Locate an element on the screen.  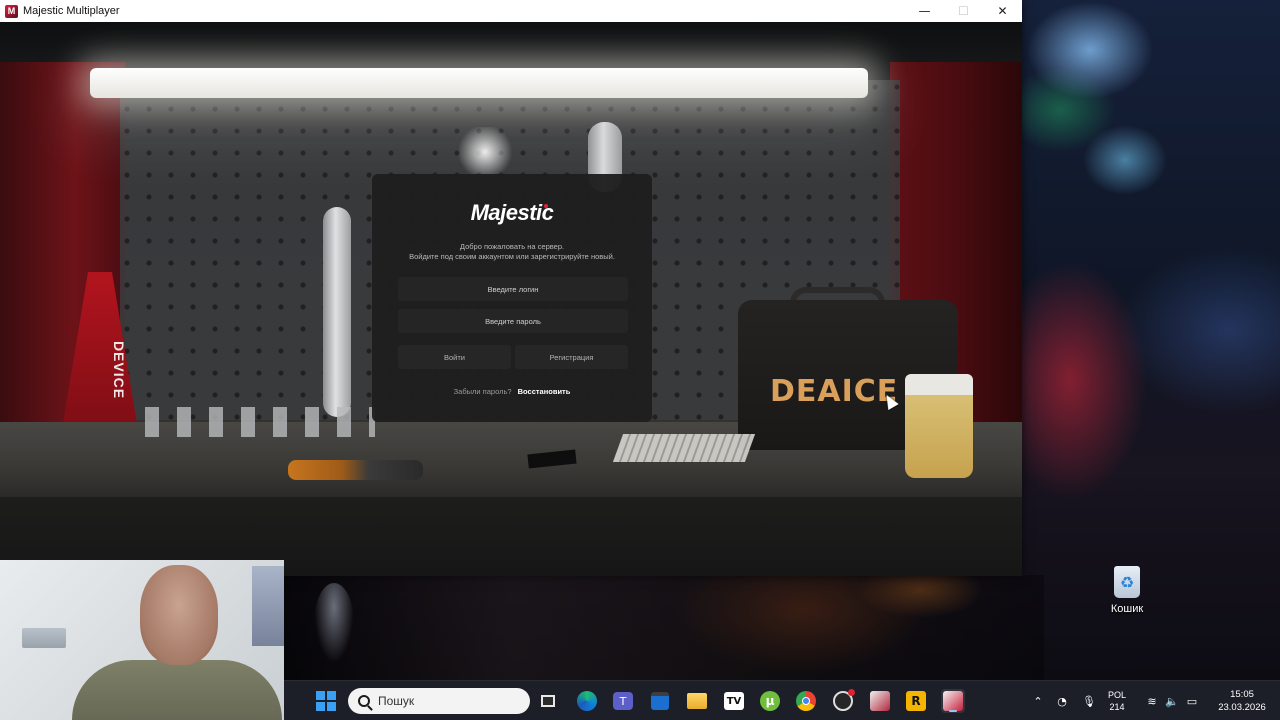
window-controls: — ☐ ✕ is located at coordinates (963, 11).